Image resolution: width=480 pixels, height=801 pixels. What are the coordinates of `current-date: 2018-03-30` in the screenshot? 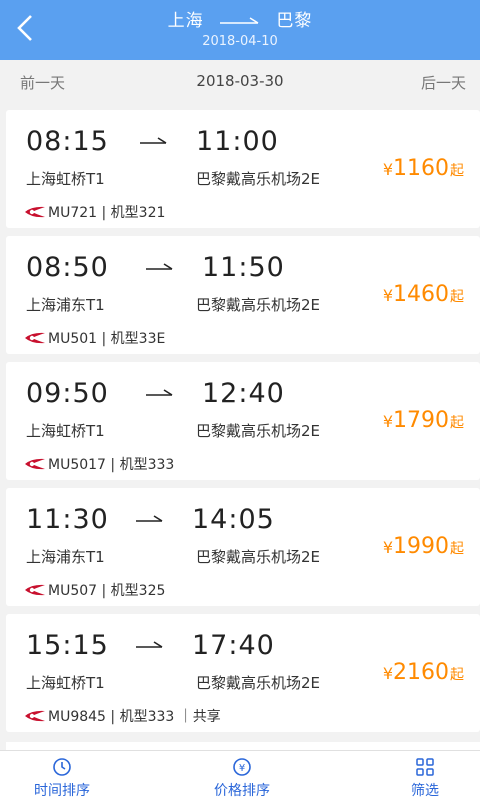 It's located at (240, 81).